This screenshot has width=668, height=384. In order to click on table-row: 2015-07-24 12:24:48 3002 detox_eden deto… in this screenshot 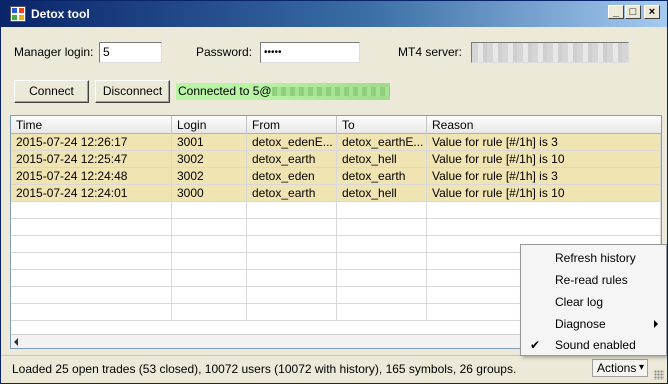, I will do `click(336, 176)`.